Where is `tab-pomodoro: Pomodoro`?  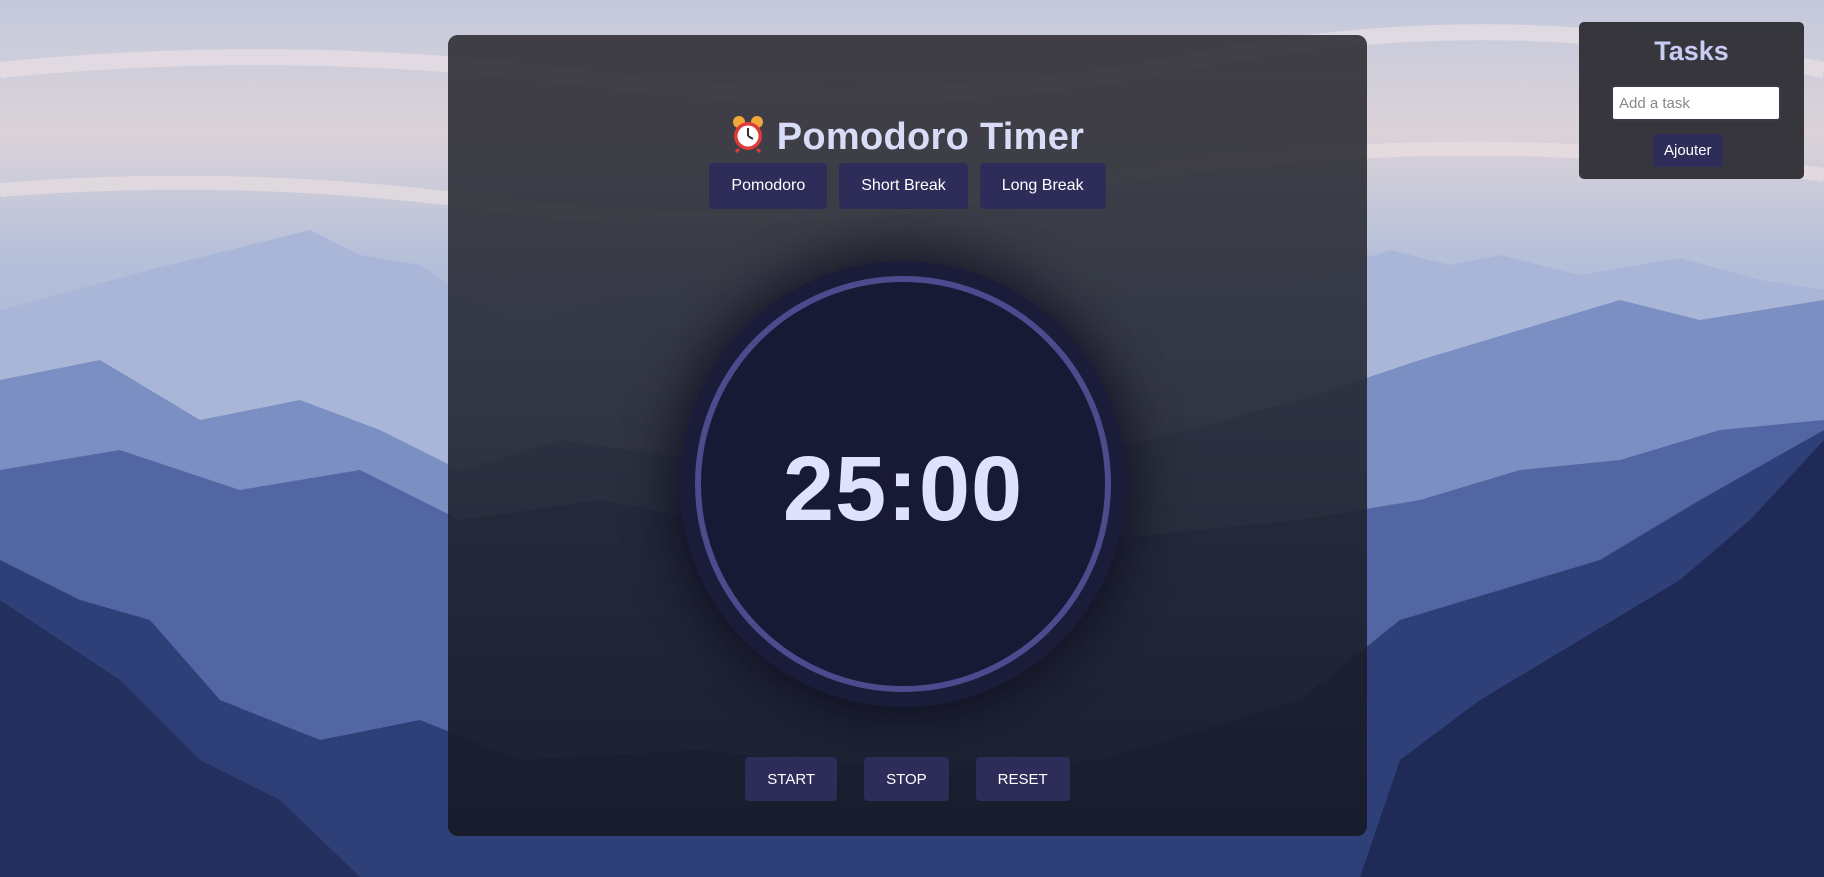
tab-pomodoro: Pomodoro is located at coordinates (768, 186).